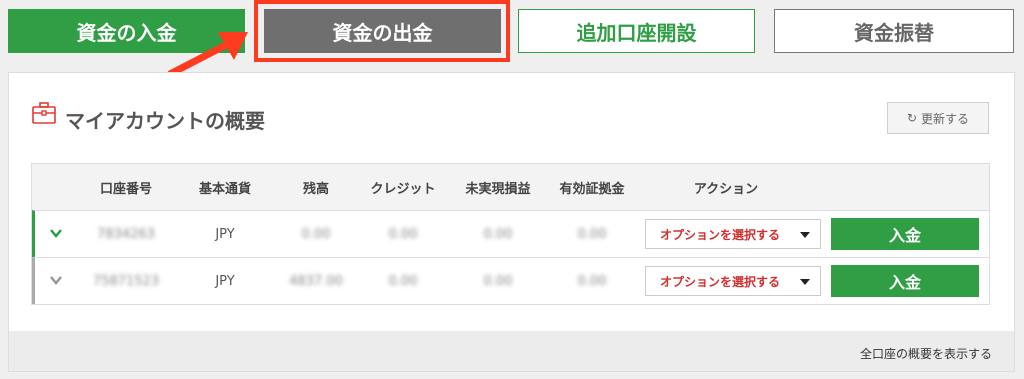  What do you see at coordinates (511, 351) in the screenshot?
I see `panel-footer: 全口座の概要を表示する` at bounding box center [511, 351].